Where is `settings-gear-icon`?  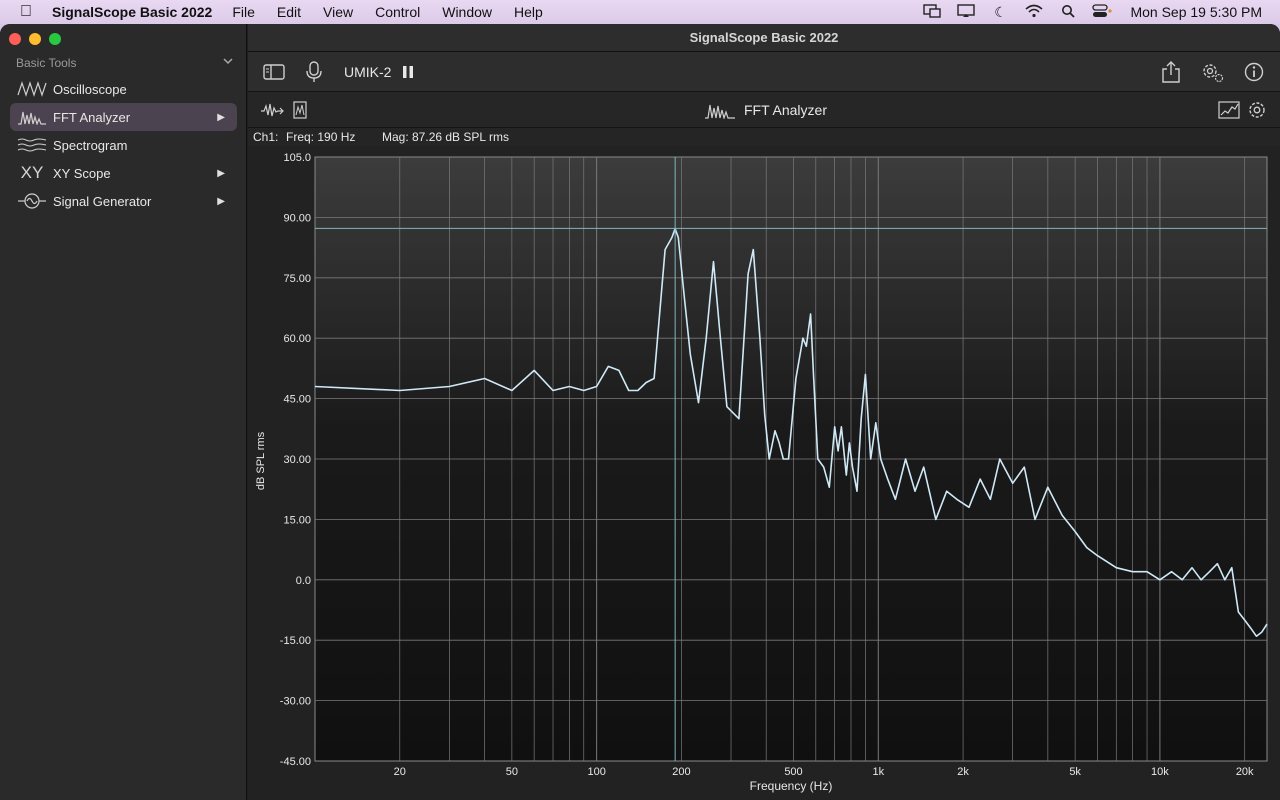
settings-gear-icon is located at coordinates (1212, 72).